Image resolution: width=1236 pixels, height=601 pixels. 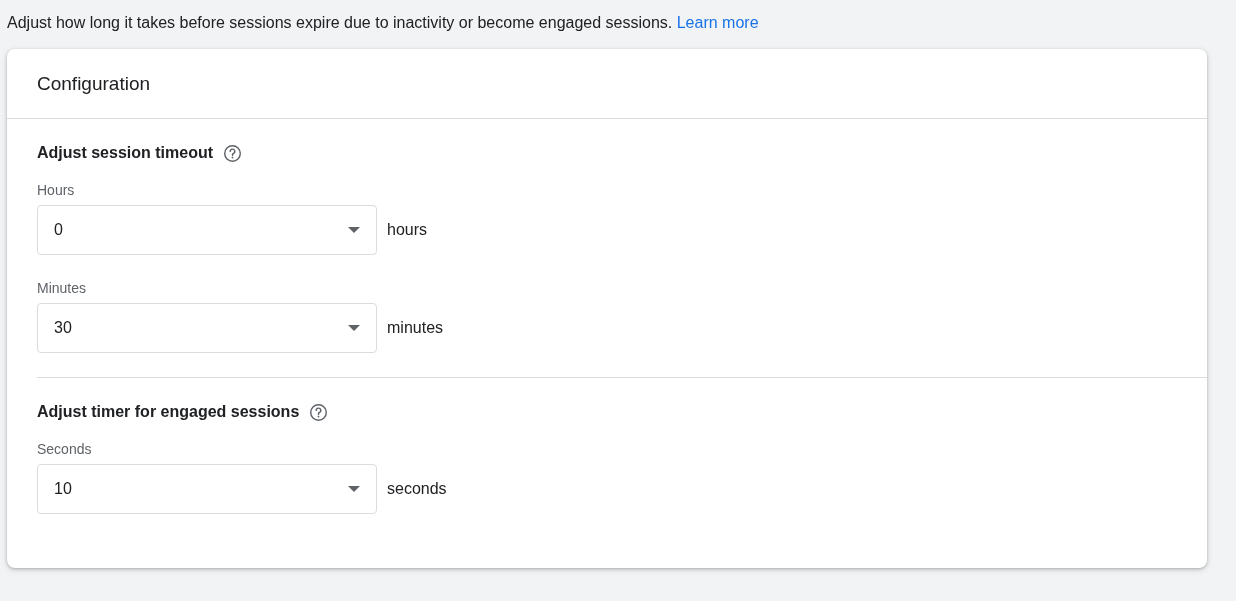 I want to click on learn-more-link: Learn more, so click(x=717, y=22).